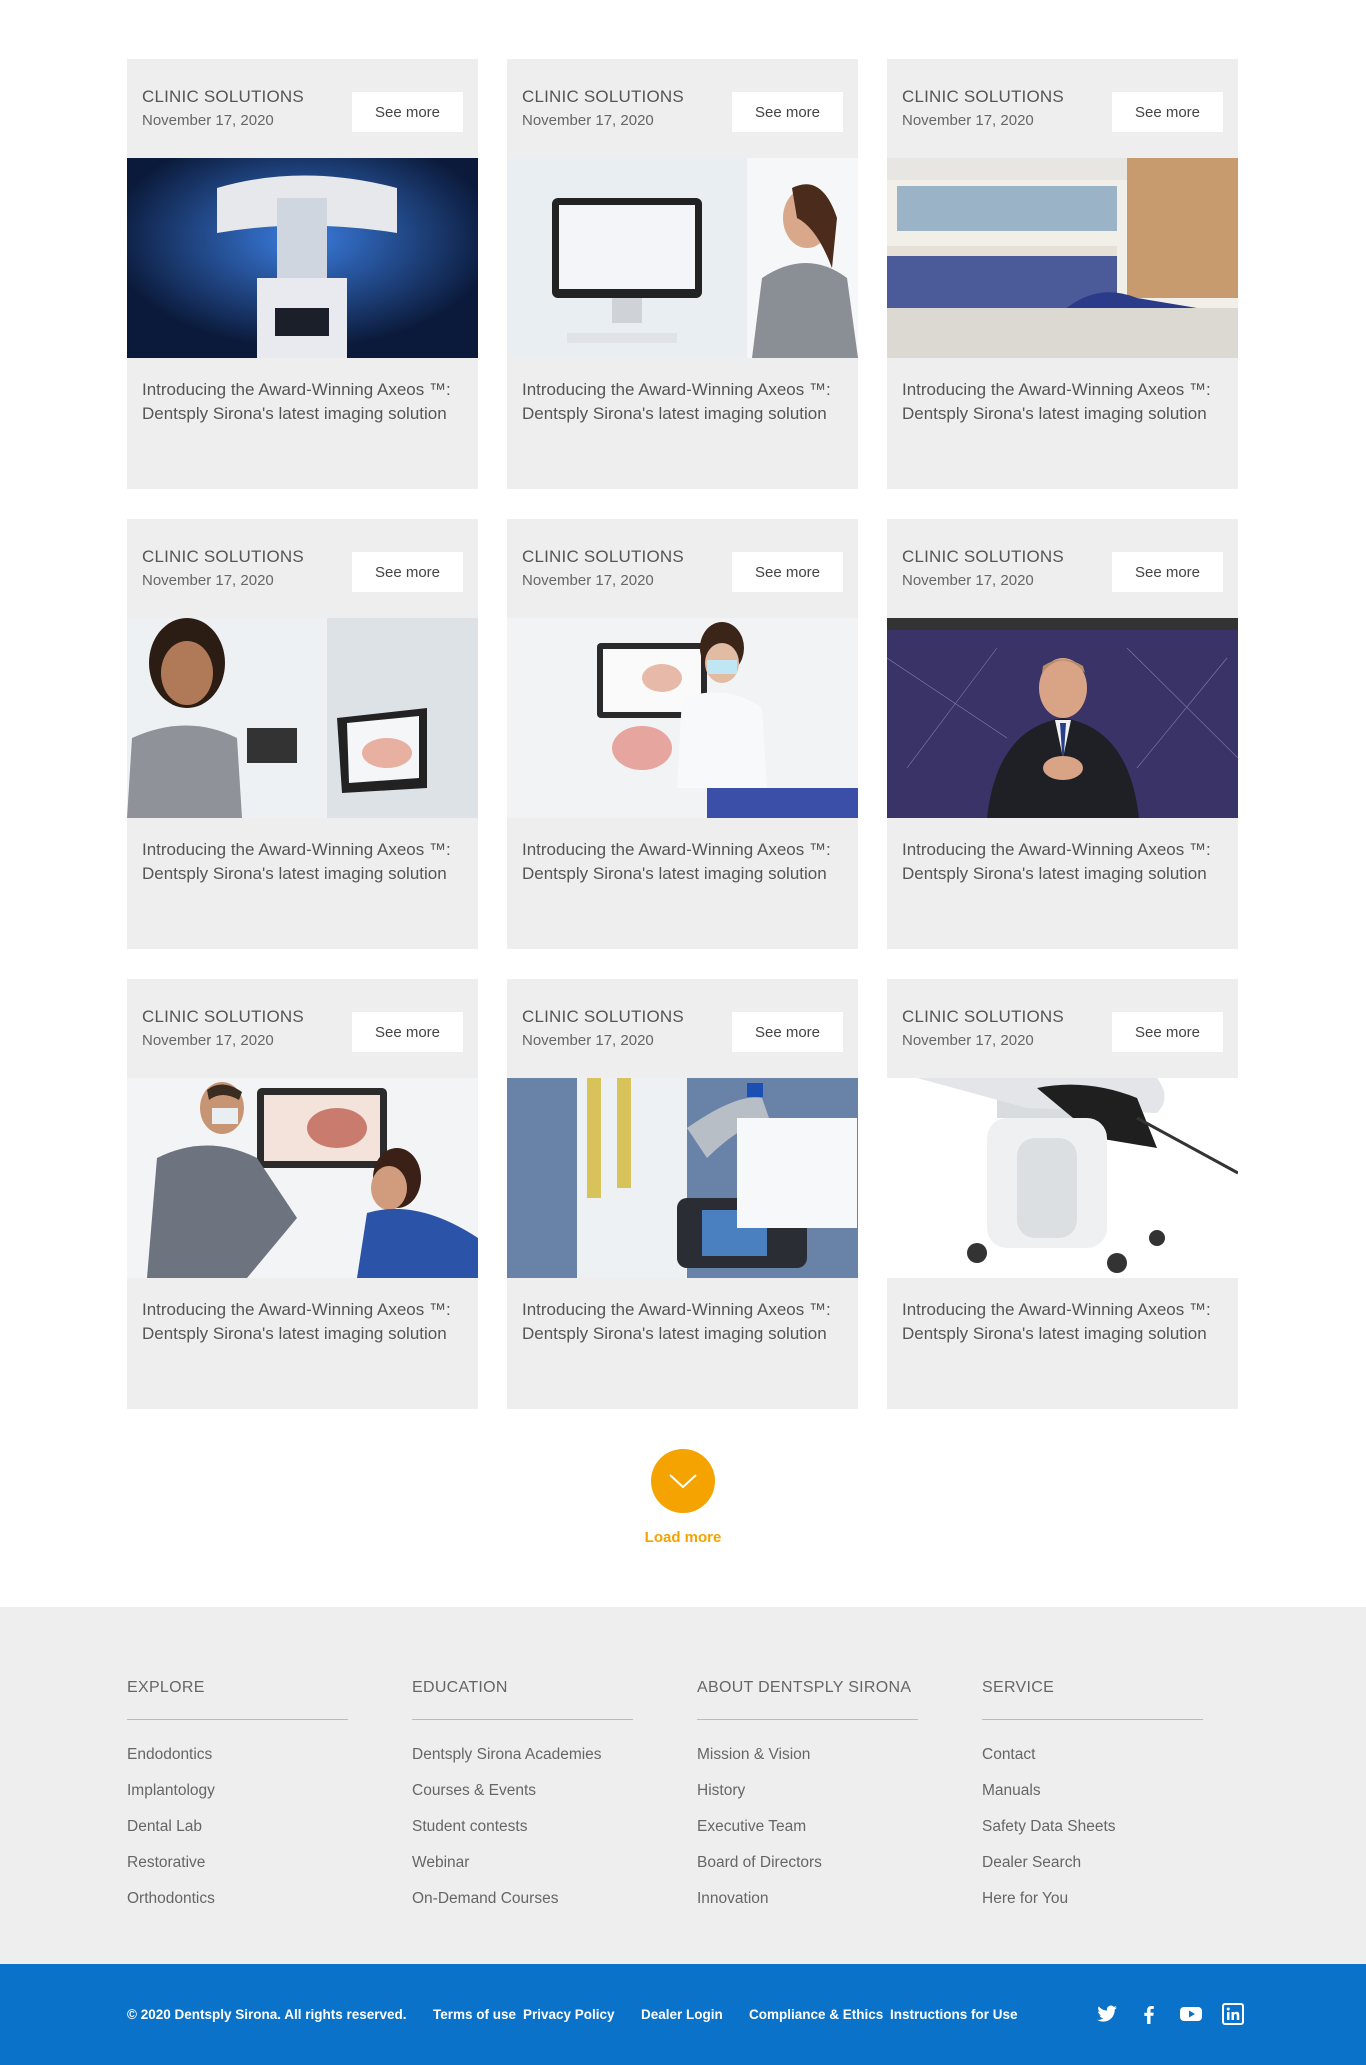 The height and width of the screenshot is (2065, 1366). What do you see at coordinates (1092, 1836) in the screenshot?
I see `footer-link: Safety Data Sheets` at bounding box center [1092, 1836].